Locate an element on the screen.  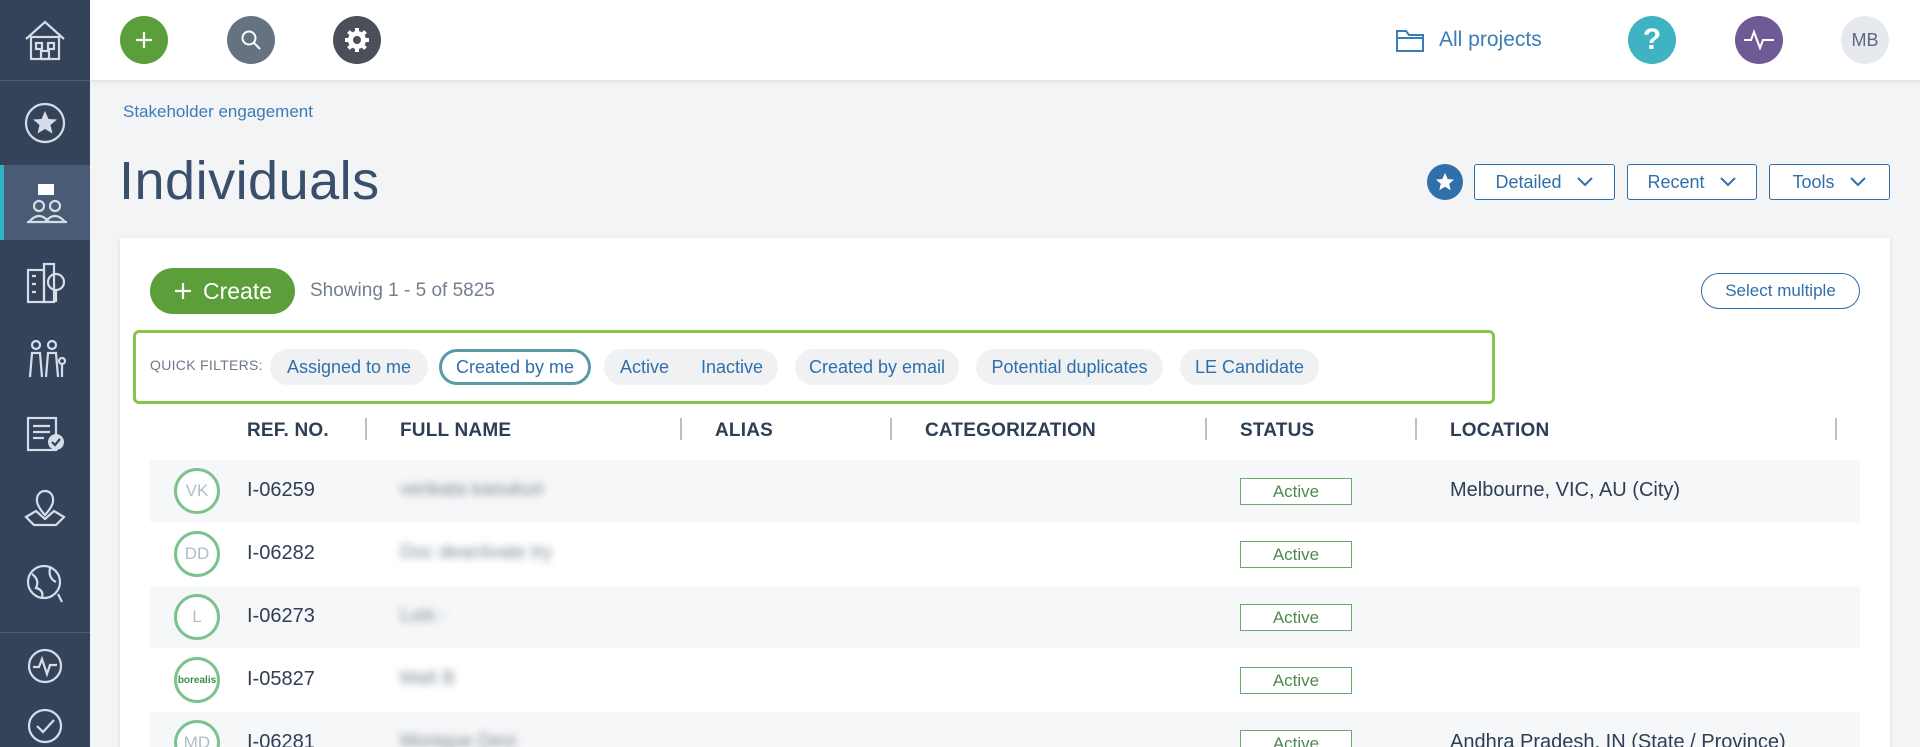
check-circle-icon is located at coordinates (45, 726).